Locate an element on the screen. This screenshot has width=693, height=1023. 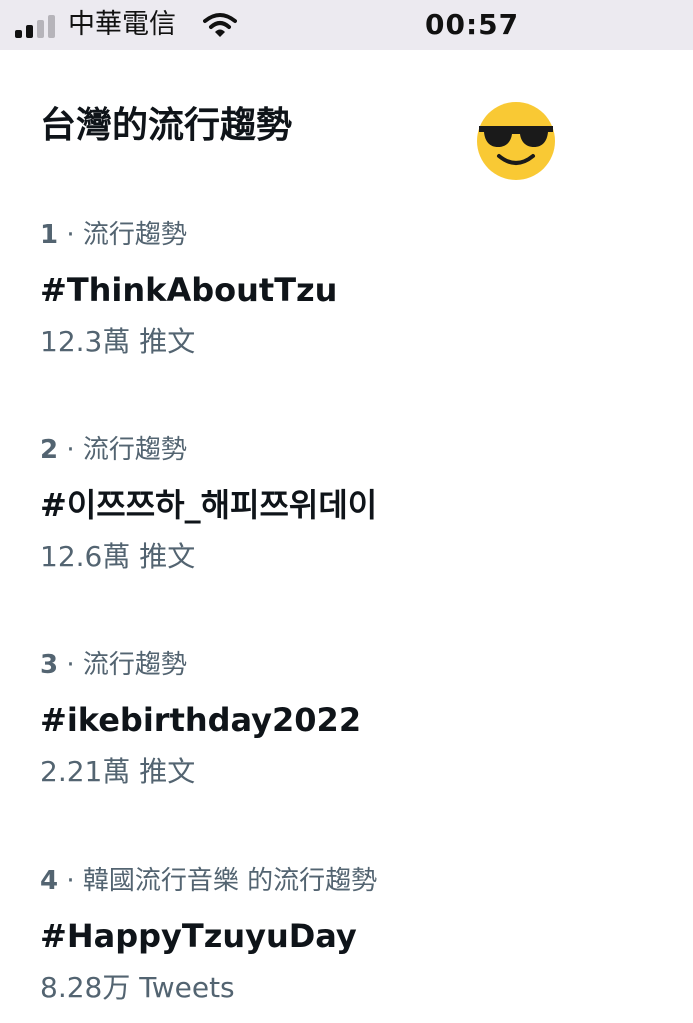
trend-tweet-count: 12.3萬 推文 is located at coordinates (118, 341).